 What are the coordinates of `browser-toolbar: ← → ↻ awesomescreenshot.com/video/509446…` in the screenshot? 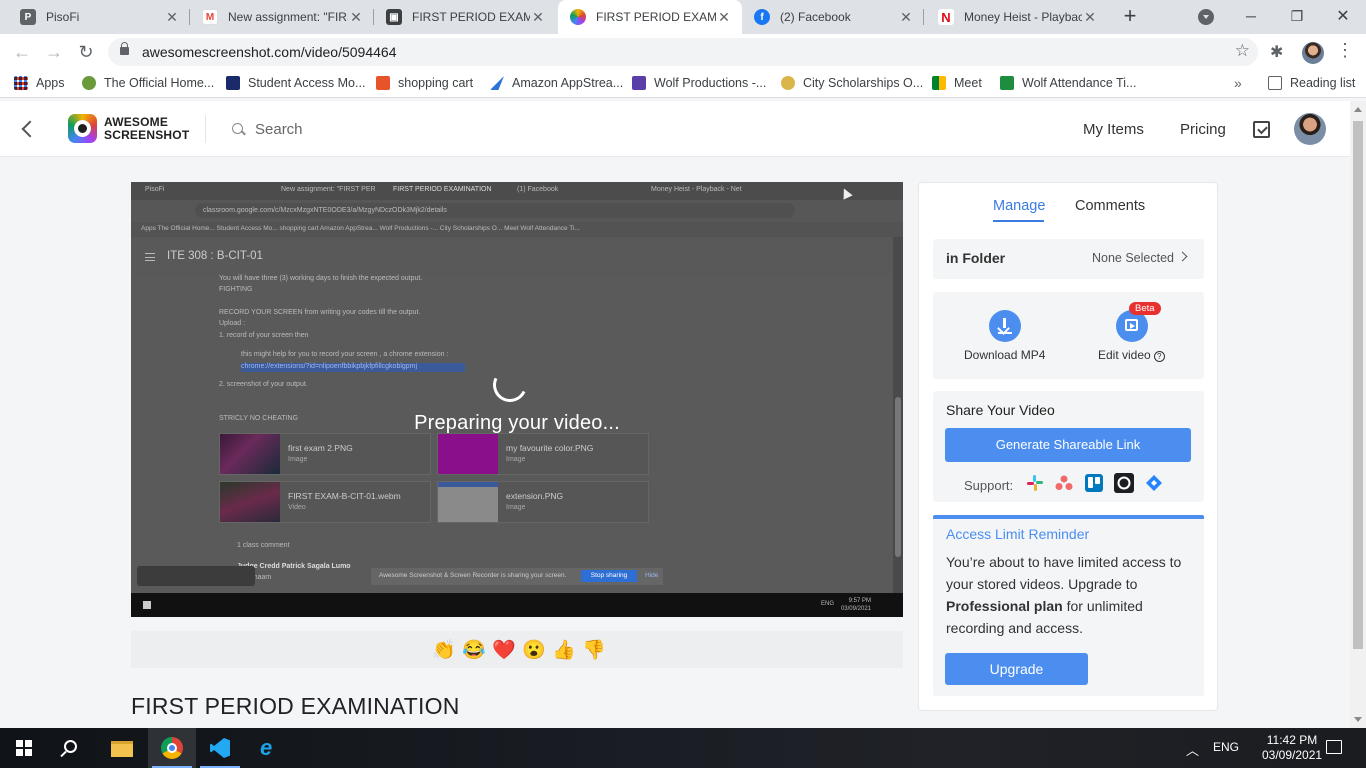 It's located at (683, 52).